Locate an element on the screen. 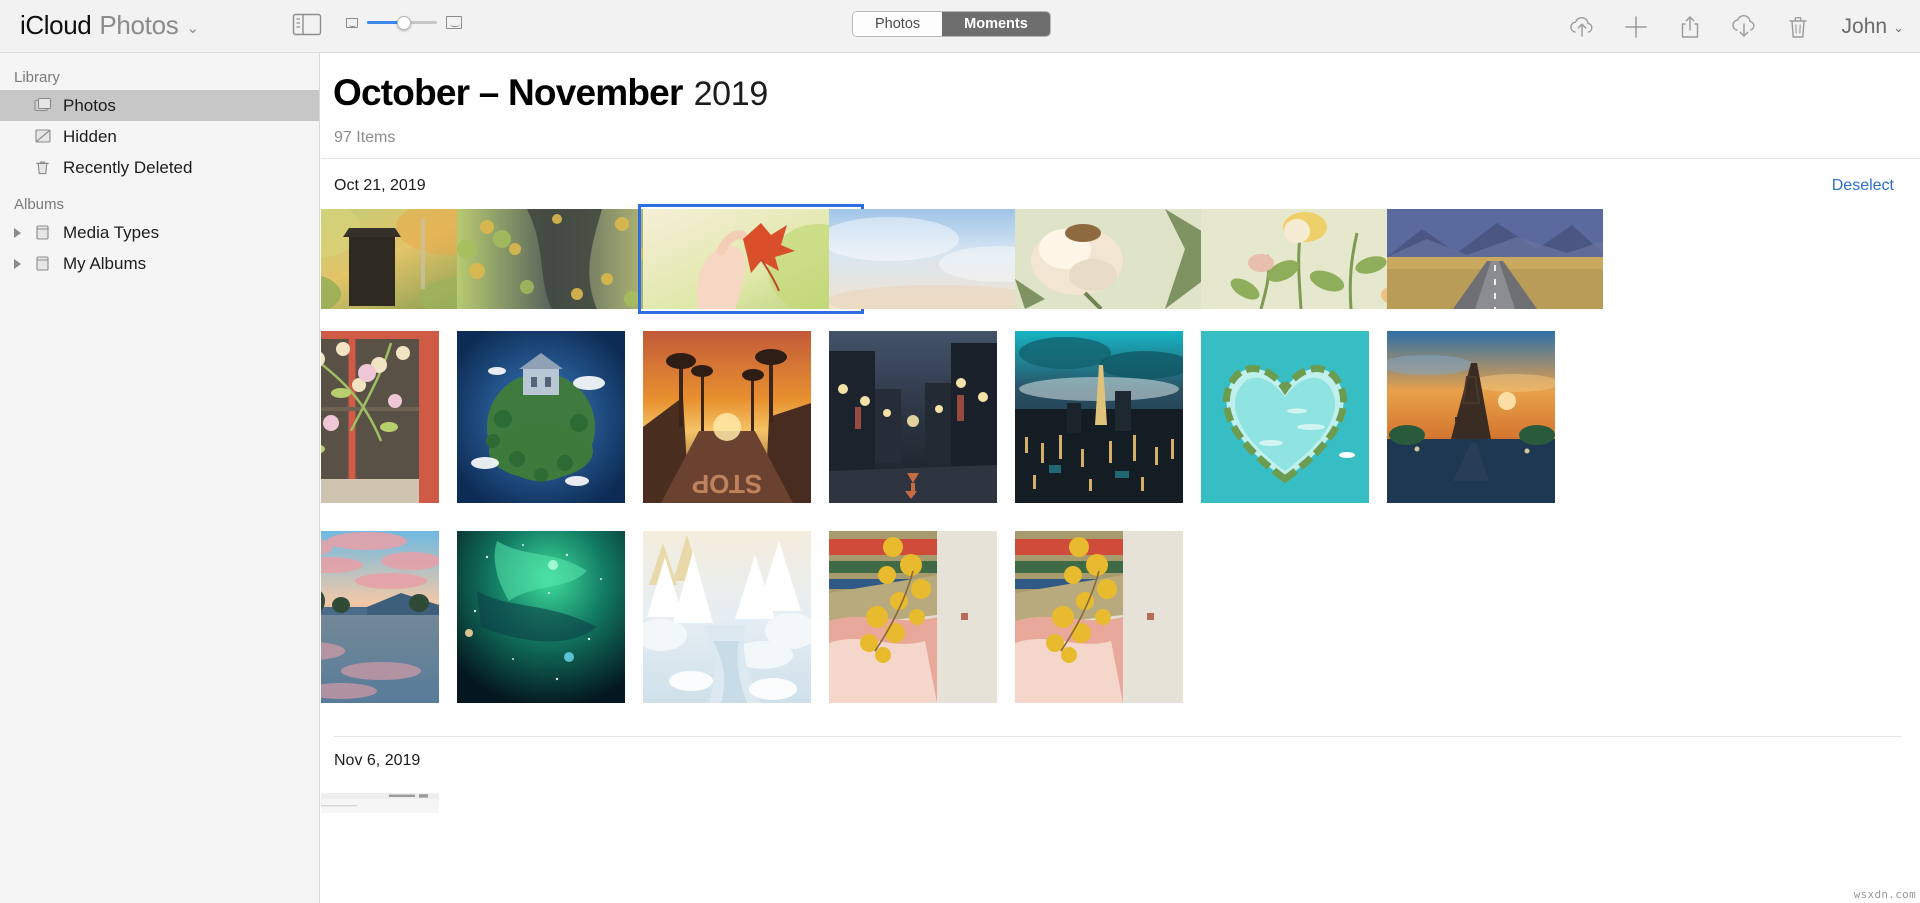 The width and height of the screenshot is (1920, 903). hidden-icon is located at coordinates (44, 137).